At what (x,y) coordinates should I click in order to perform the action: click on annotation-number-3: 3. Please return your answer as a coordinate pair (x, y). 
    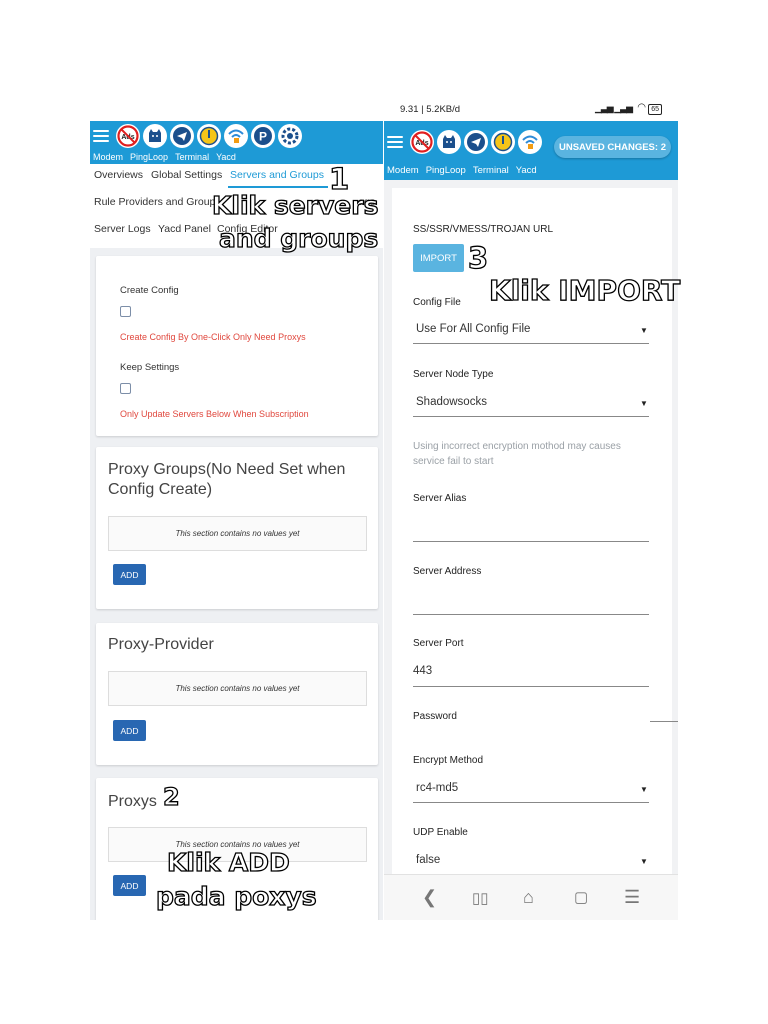
    Looking at the image, I should click on (478, 258).